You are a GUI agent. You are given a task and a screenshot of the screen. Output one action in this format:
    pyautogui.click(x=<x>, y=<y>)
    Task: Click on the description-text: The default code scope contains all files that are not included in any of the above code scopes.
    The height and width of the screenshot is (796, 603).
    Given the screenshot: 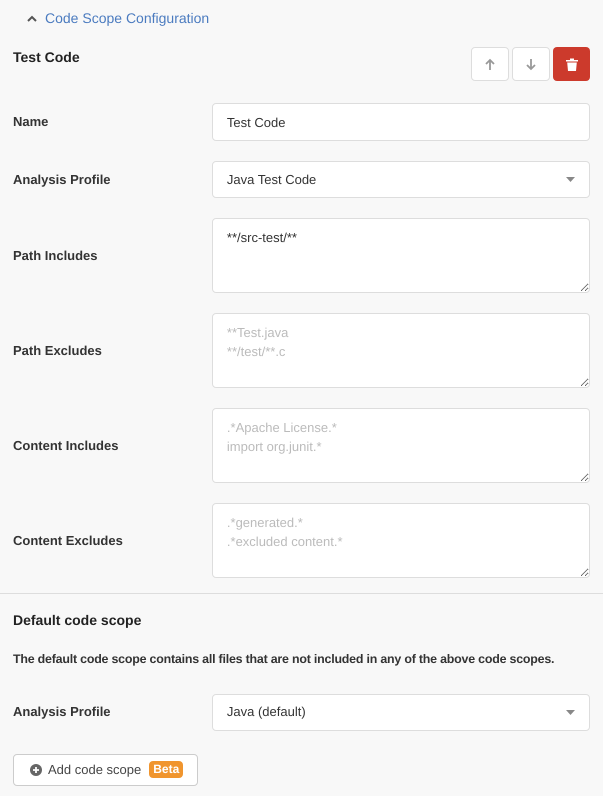 What is the action you would take?
    pyautogui.click(x=284, y=659)
    